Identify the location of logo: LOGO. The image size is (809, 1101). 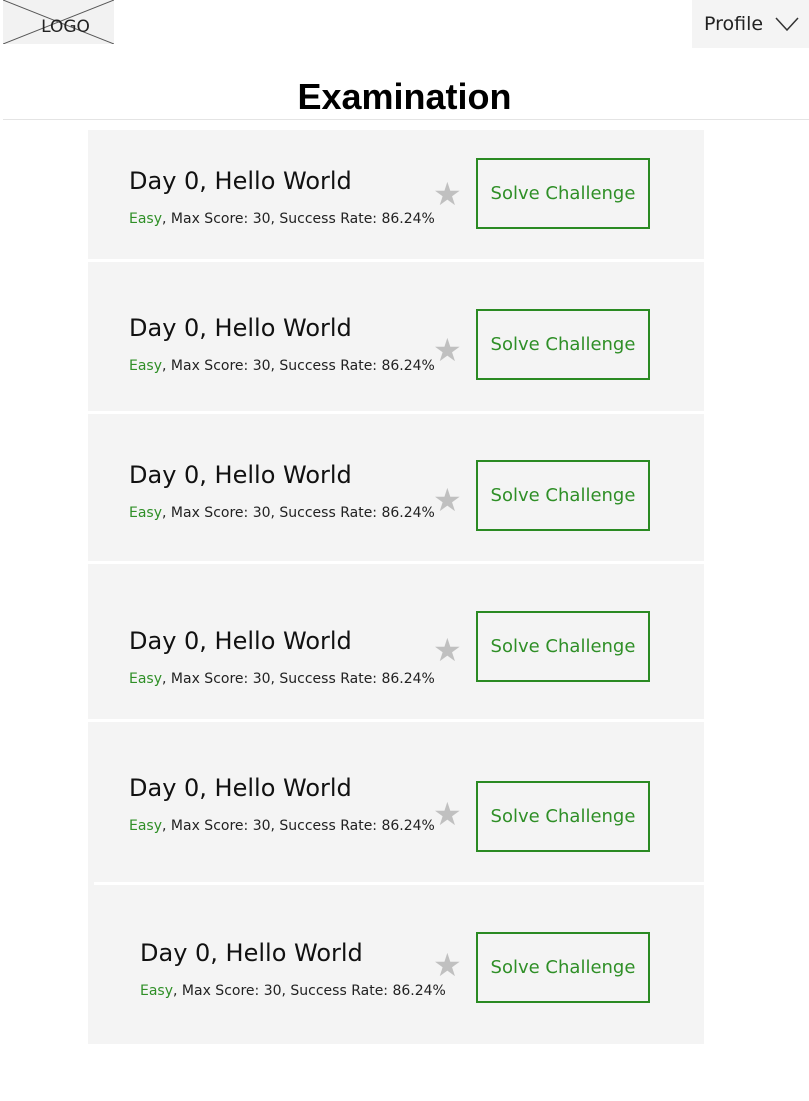
(58, 22).